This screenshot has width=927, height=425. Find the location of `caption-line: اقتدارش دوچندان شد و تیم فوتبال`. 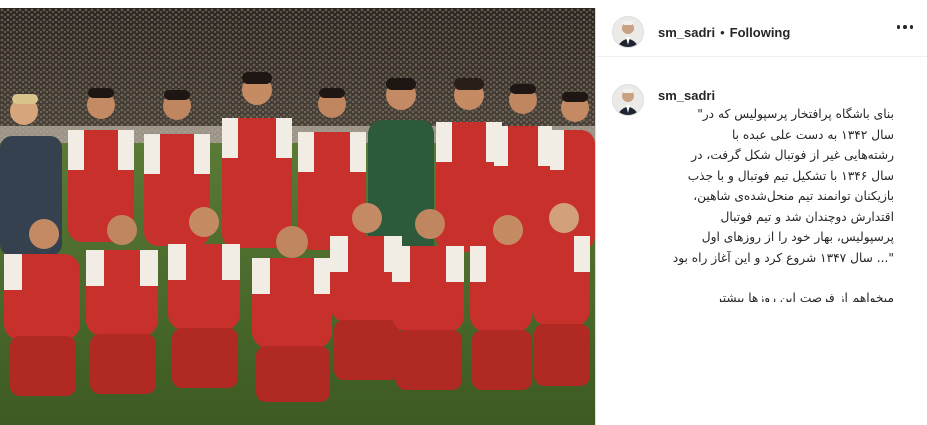

caption-line: اقتدارش دوچندان شد و تیم فوتبال is located at coordinates (807, 216).